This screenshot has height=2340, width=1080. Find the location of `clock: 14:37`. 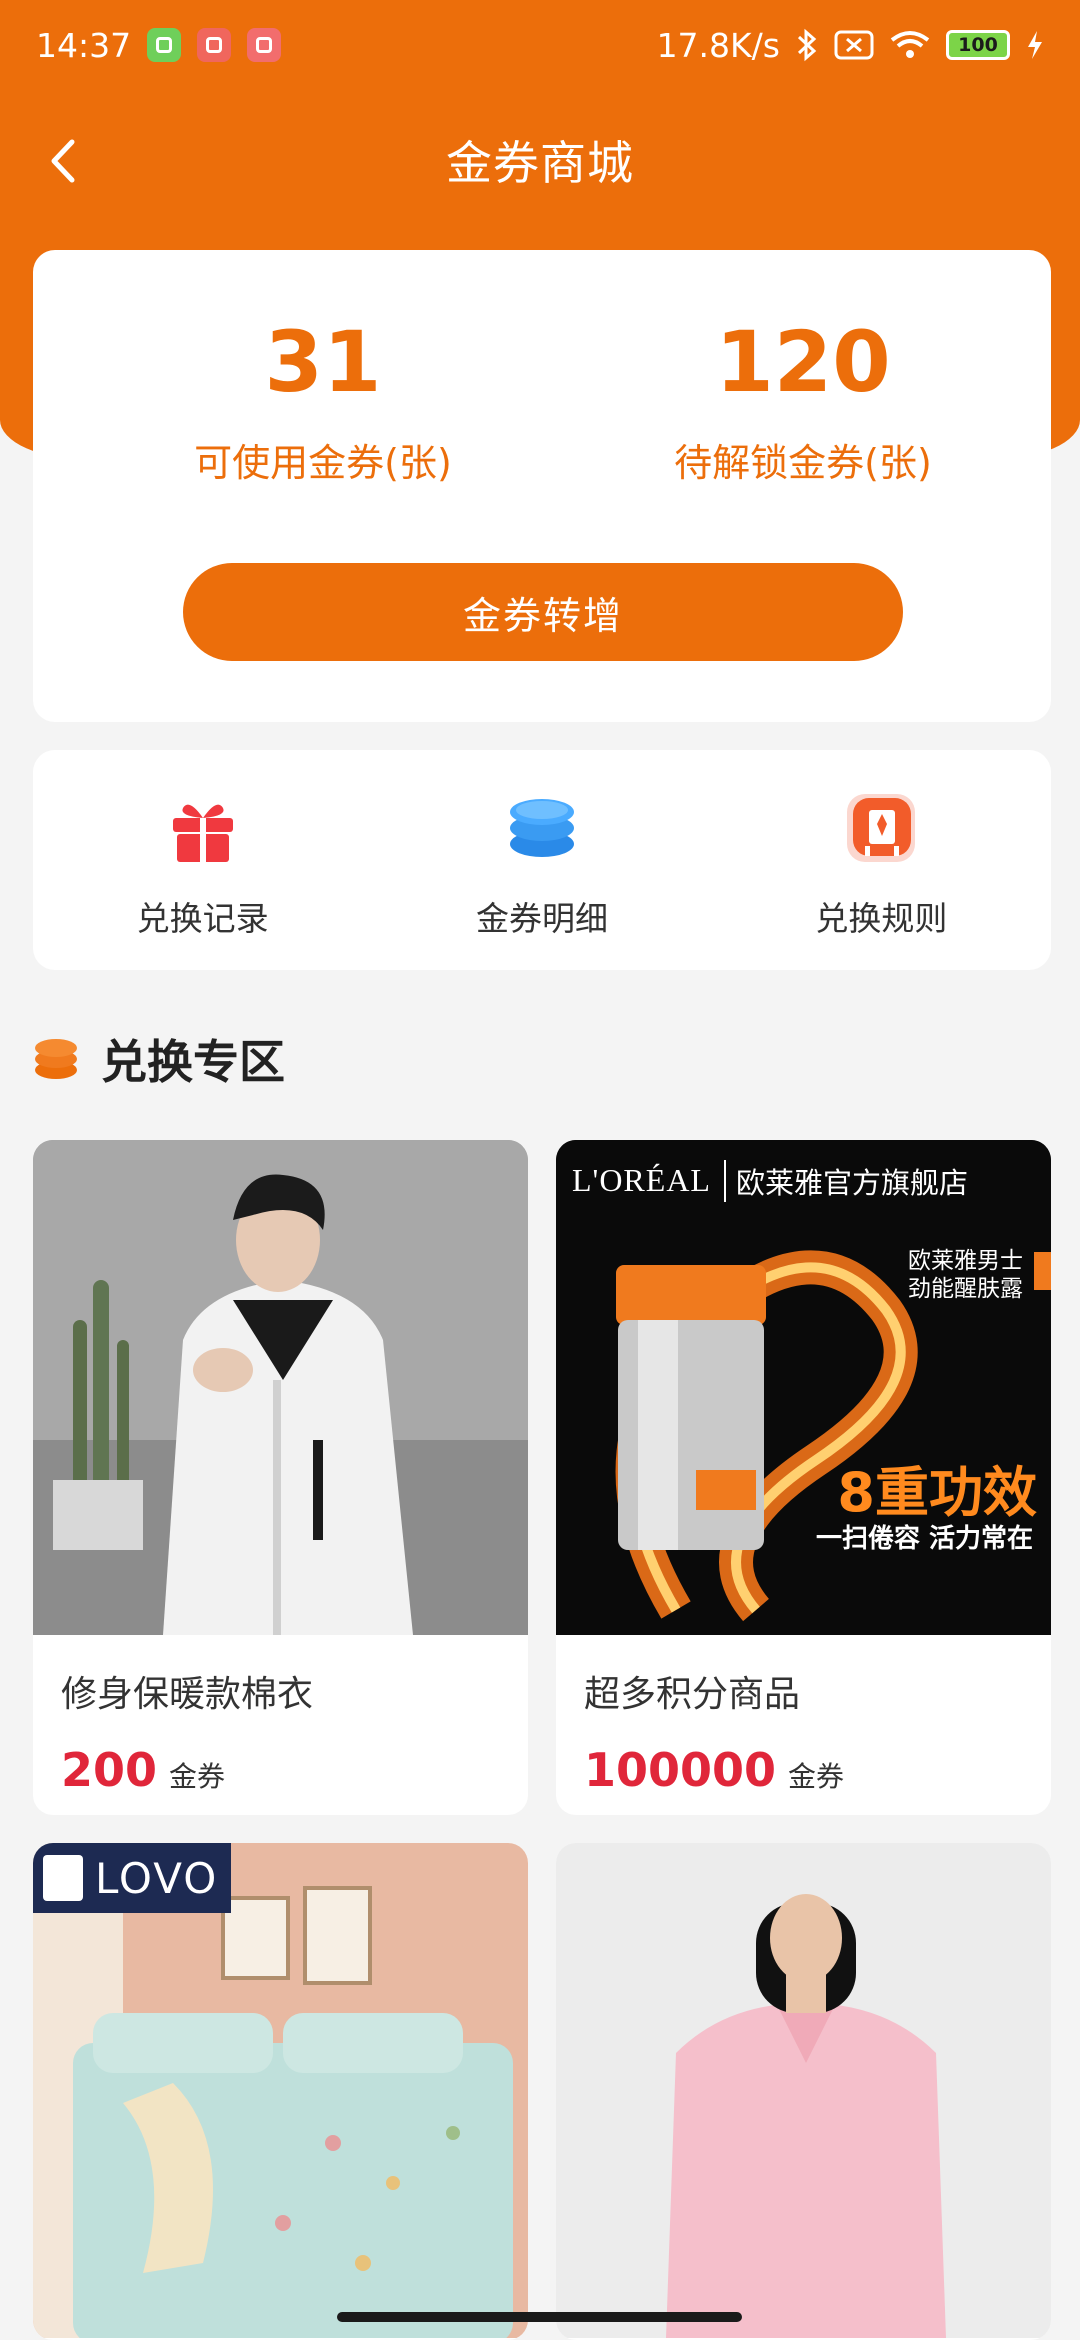

clock: 14:37 is located at coordinates (84, 45).